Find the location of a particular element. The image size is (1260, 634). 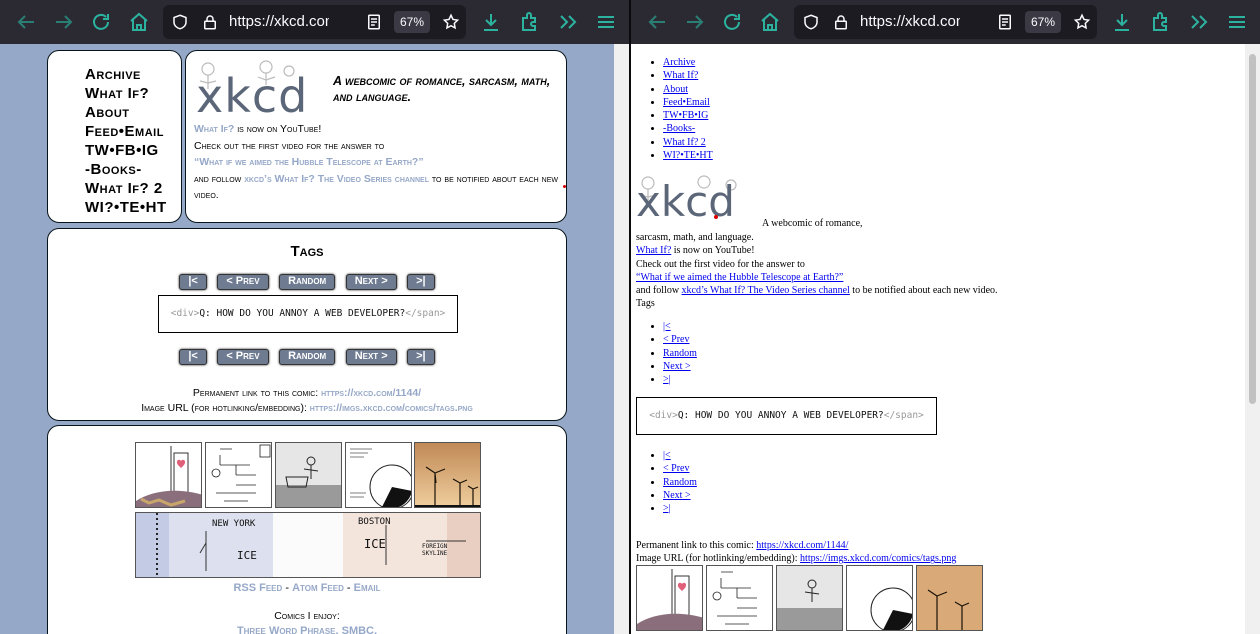

nav-archive-link: Archive is located at coordinates (679, 62).